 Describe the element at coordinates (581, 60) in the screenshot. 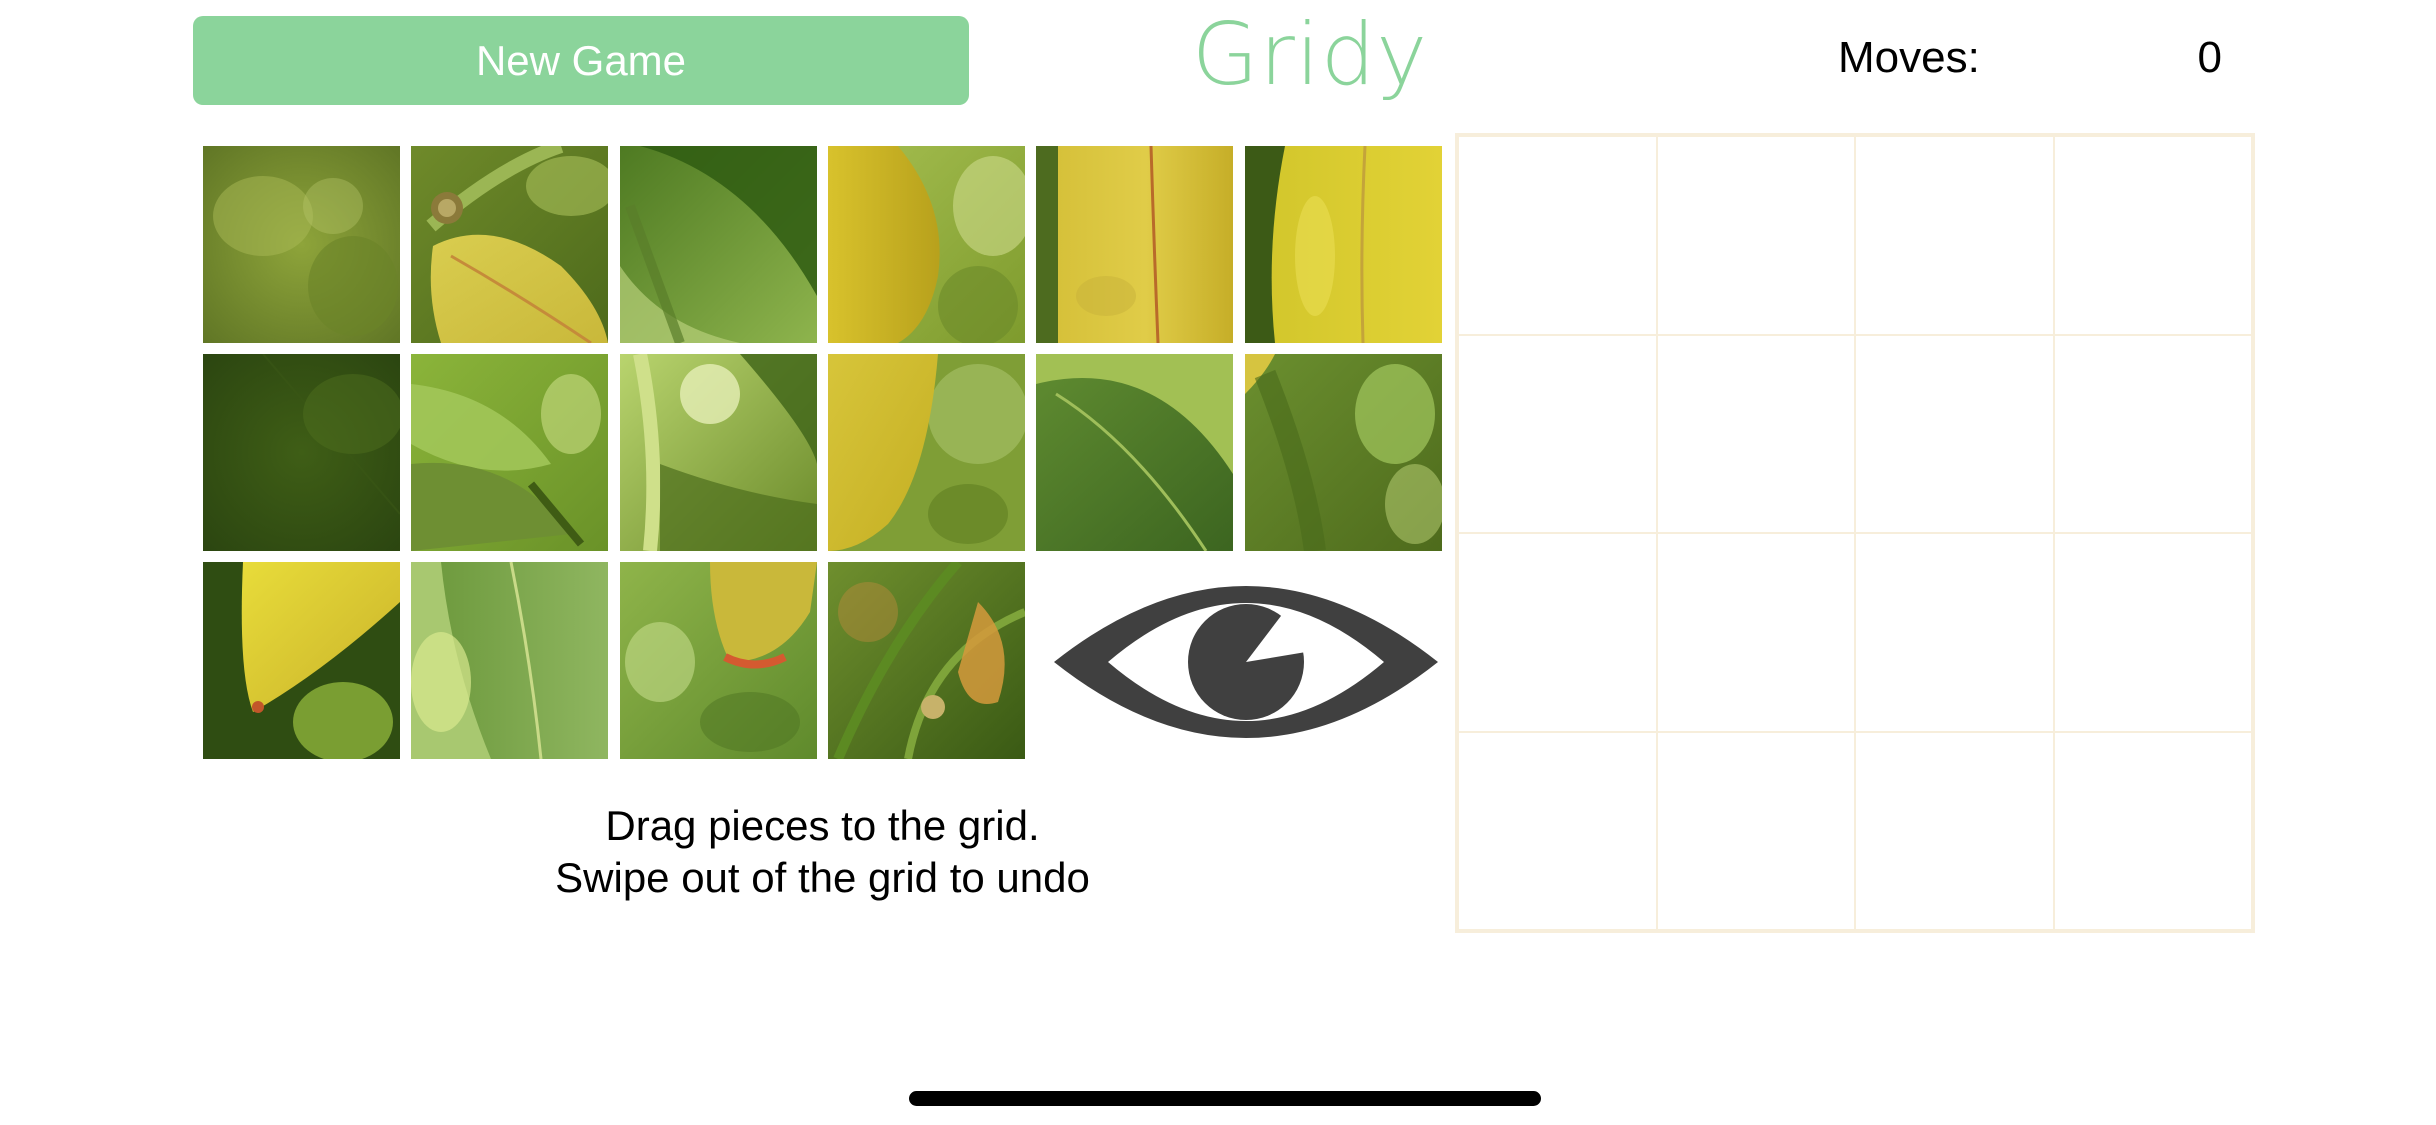

I see `new-game-button: New Game` at that location.